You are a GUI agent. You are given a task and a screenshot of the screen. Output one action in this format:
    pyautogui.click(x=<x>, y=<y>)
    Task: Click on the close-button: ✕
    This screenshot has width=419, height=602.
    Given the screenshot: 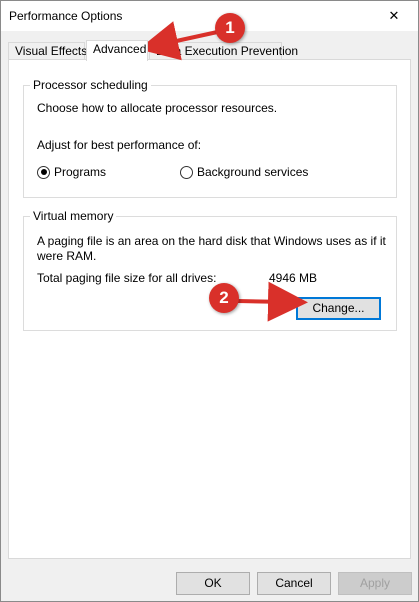 What is the action you would take?
    pyautogui.click(x=394, y=16)
    